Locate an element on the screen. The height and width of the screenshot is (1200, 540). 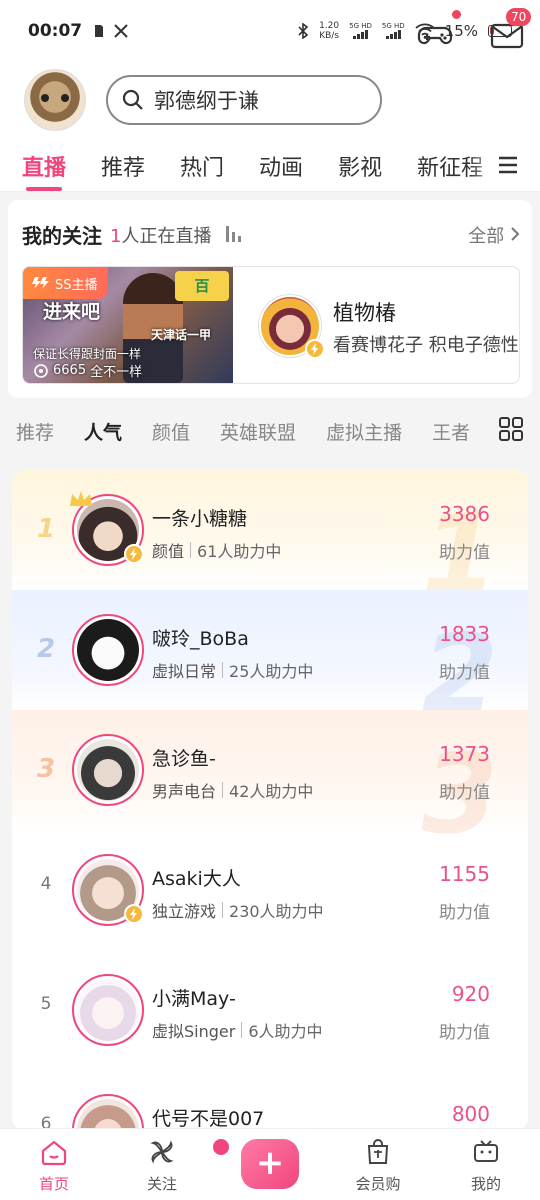
streamer-category: 颜值 is located at coordinates (168, 551).